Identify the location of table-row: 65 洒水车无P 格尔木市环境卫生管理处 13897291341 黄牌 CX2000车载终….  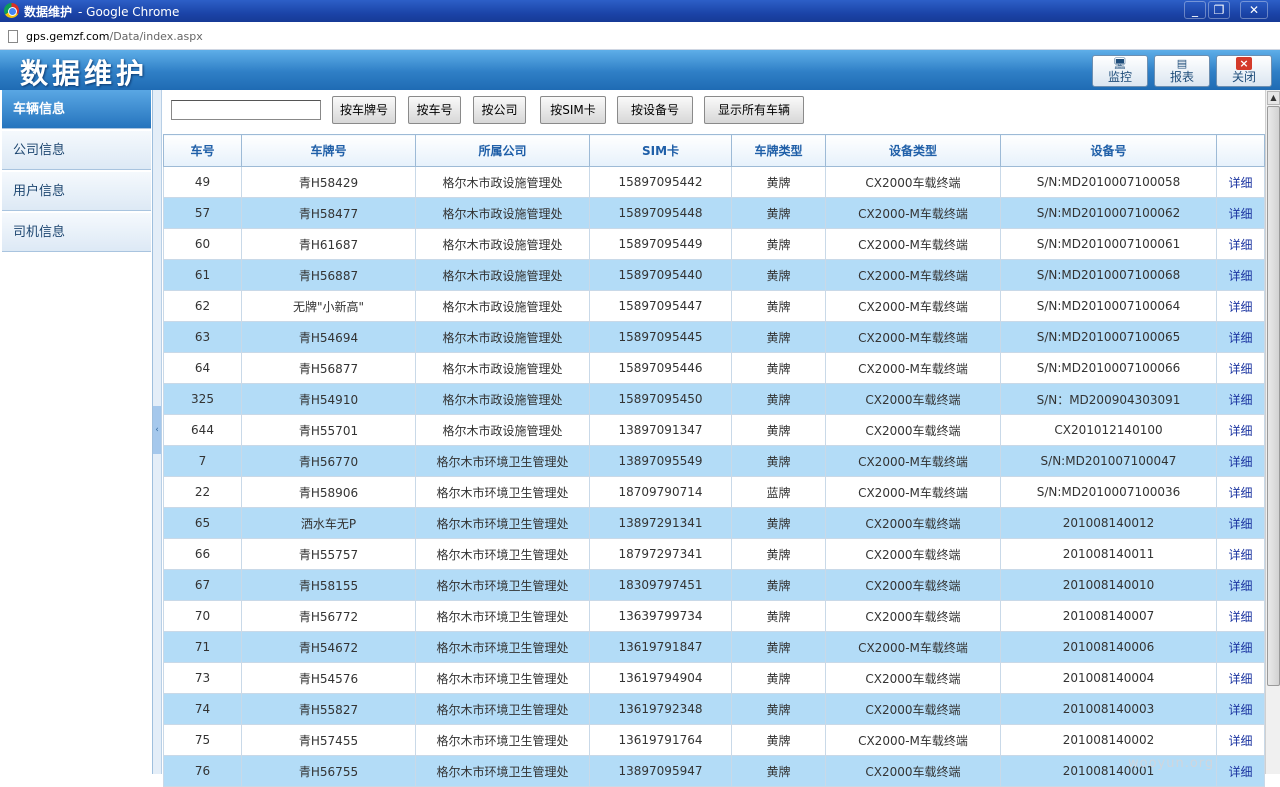
(714, 523).